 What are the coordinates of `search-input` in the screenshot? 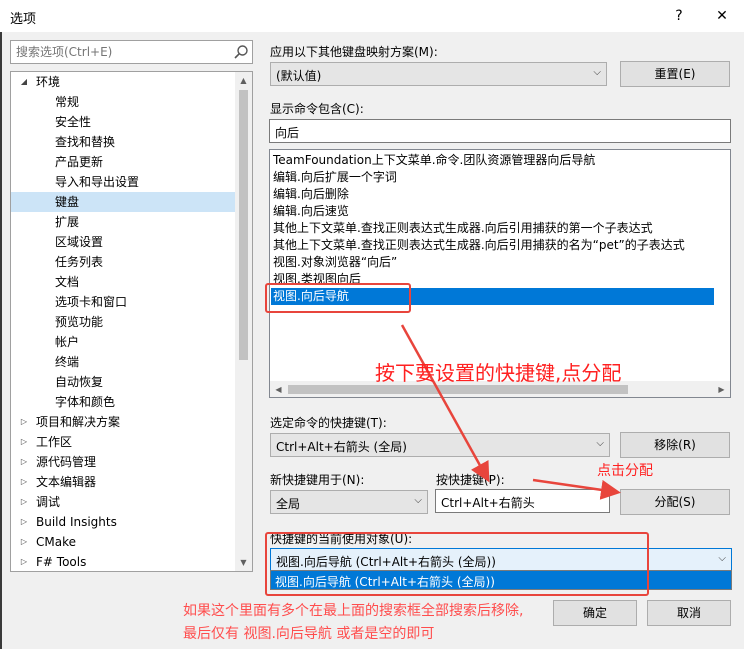 It's located at (116, 52).